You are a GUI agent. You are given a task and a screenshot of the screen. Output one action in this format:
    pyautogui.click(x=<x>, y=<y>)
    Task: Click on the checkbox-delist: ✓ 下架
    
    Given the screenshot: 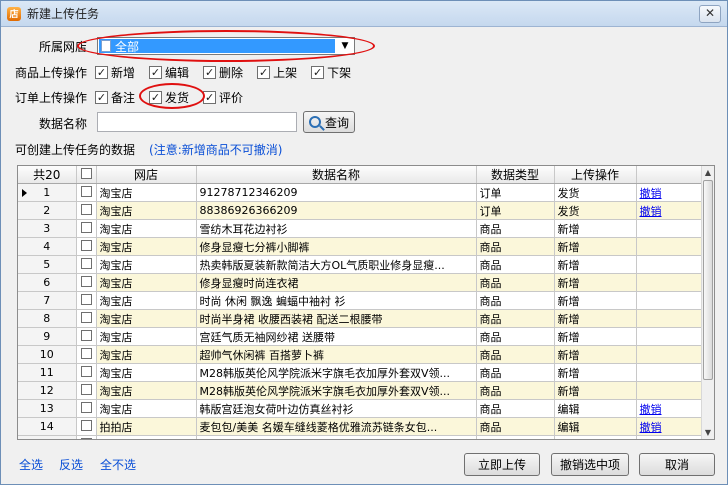 What is the action you would take?
    pyautogui.click(x=331, y=72)
    